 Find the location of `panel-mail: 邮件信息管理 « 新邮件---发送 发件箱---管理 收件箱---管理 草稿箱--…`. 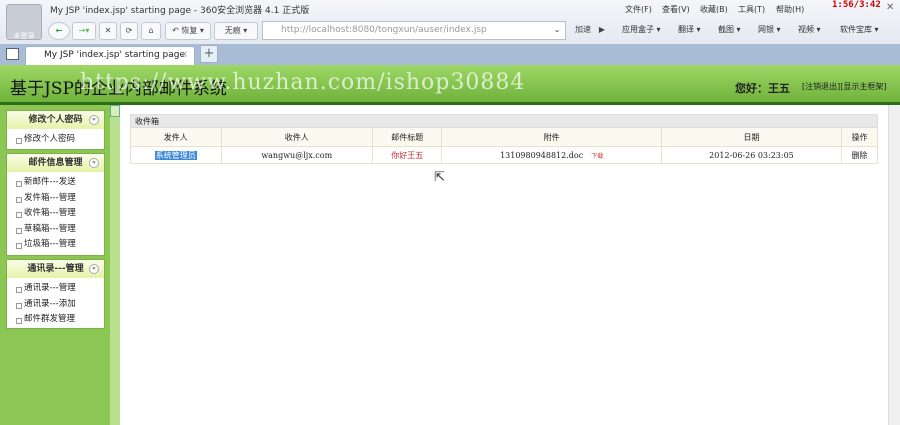

panel-mail: 邮件信息管理 « 新邮件---发送 发件箱---管理 收件箱---管理 草稿箱--… is located at coordinates (55, 204).